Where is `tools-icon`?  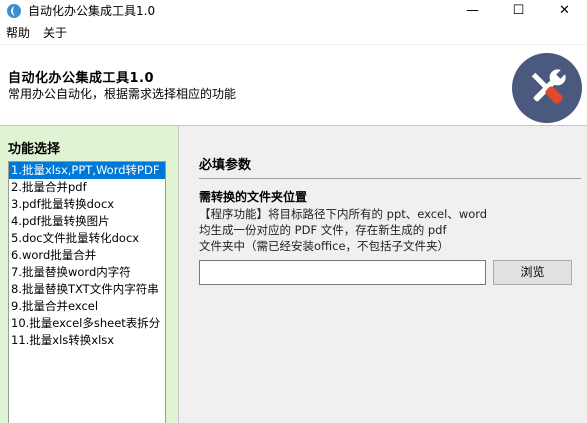 tools-icon is located at coordinates (547, 88).